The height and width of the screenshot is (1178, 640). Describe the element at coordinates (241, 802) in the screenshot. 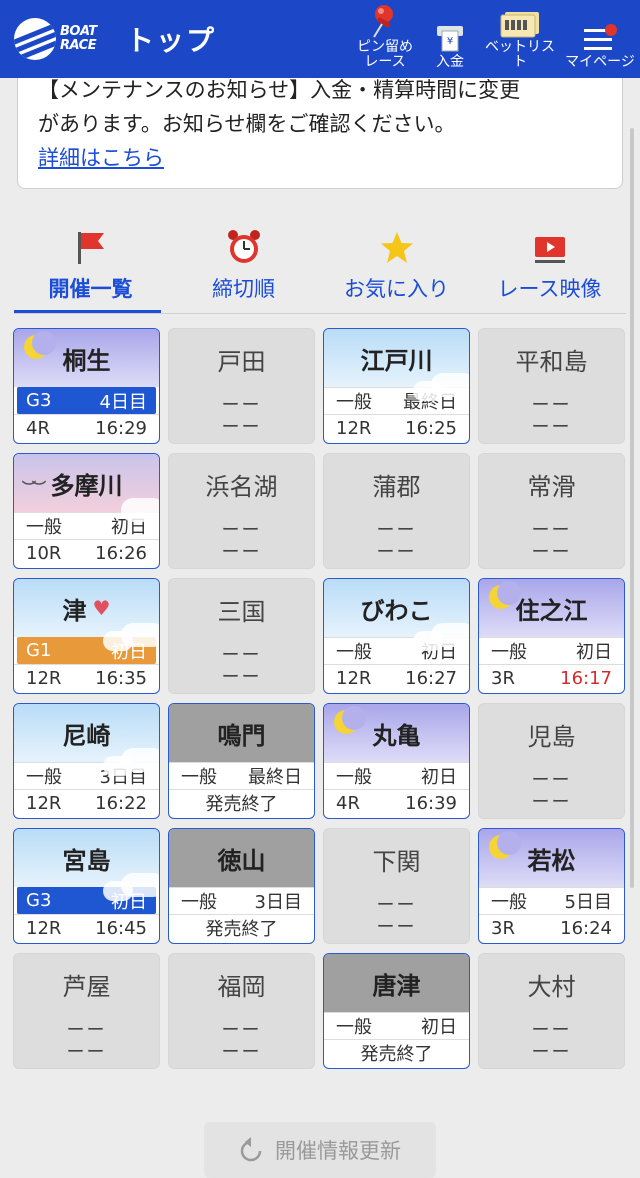

I see `venue-status-row: 発売終了` at that location.